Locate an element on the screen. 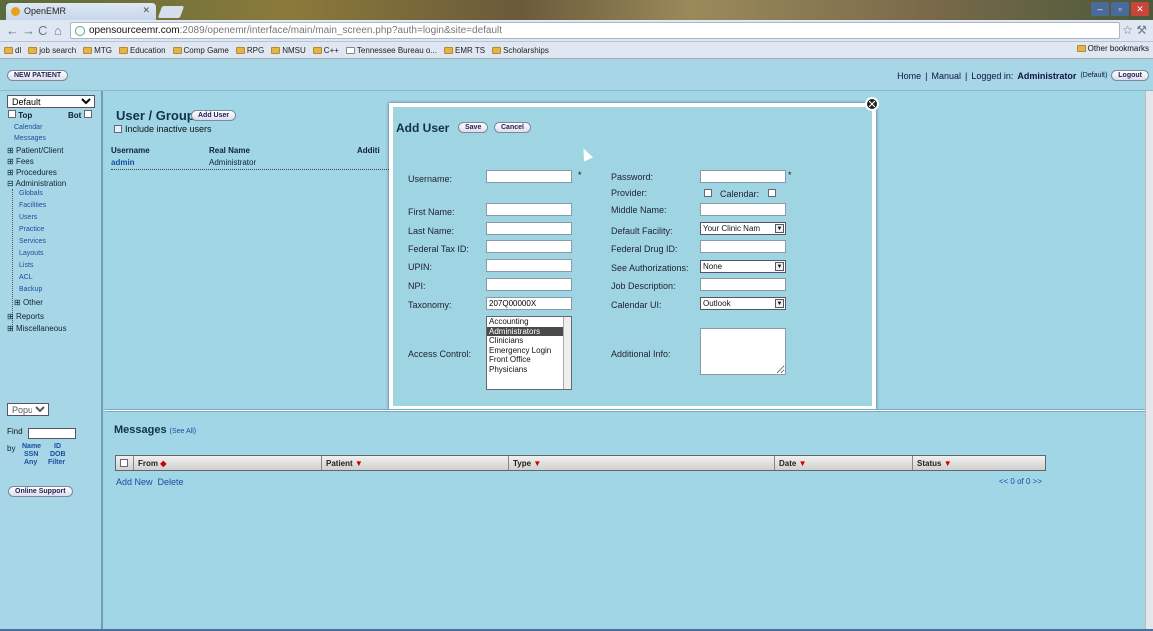 The width and height of the screenshot is (1153, 631). manual-link: Manual is located at coordinates (947, 76).